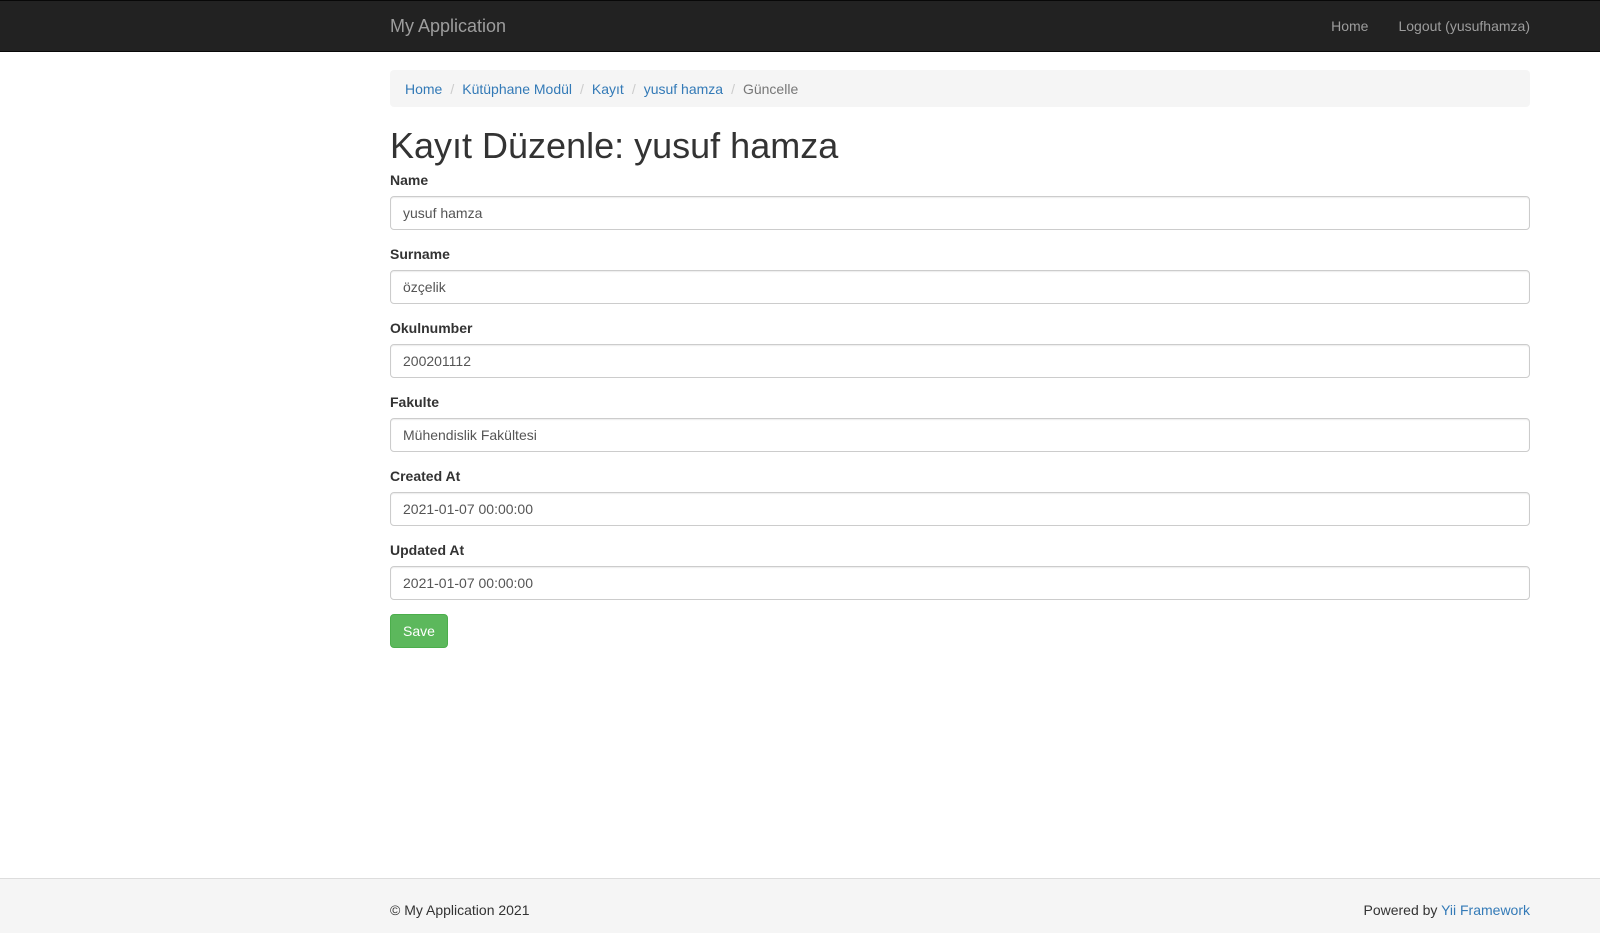 The height and width of the screenshot is (933, 1600). What do you see at coordinates (1402, 910) in the screenshot?
I see `footer-powered-prefix: Powered by` at bounding box center [1402, 910].